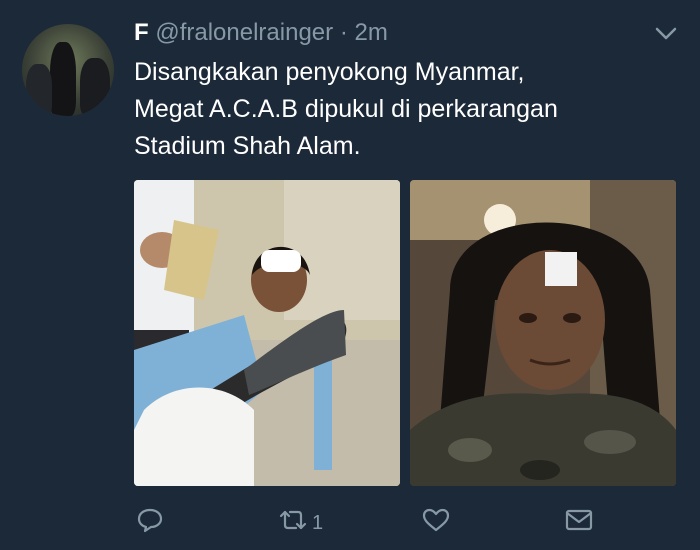 Image resolution: width=700 pixels, height=550 pixels. What do you see at coordinates (141, 32) in the screenshot?
I see `display-name: F` at bounding box center [141, 32].